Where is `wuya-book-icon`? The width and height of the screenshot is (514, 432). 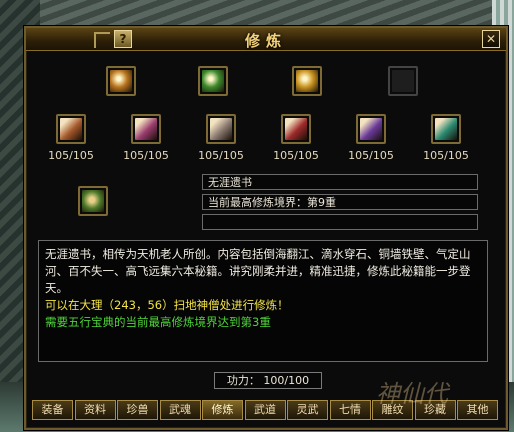 wuya-book-icon is located at coordinates (93, 201).